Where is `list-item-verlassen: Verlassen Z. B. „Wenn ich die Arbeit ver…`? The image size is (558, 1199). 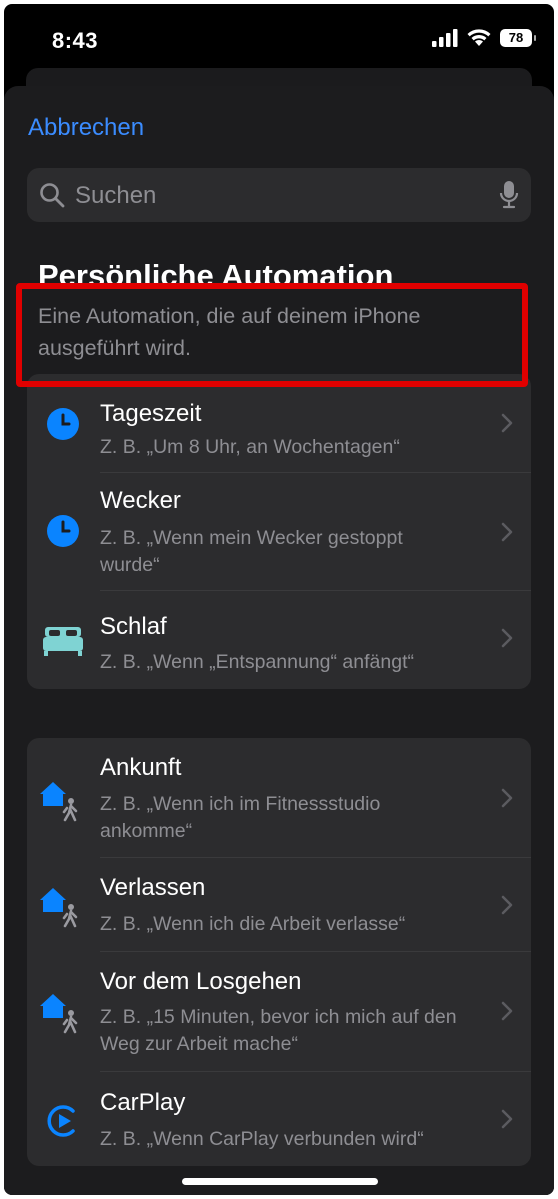 list-item-verlassen: Verlassen Z. B. „Wenn ich die Arbeit ver… is located at coordinates (279, 904).